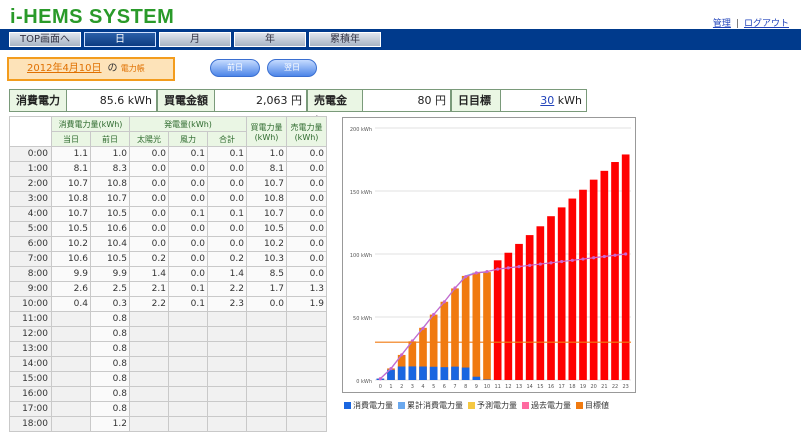  I want to click on row-time: 11:00, so click(30, 319).